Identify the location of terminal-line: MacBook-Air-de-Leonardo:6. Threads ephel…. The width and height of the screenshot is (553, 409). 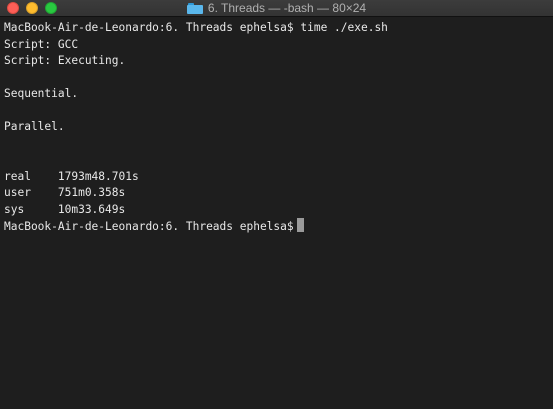
(196, 27).